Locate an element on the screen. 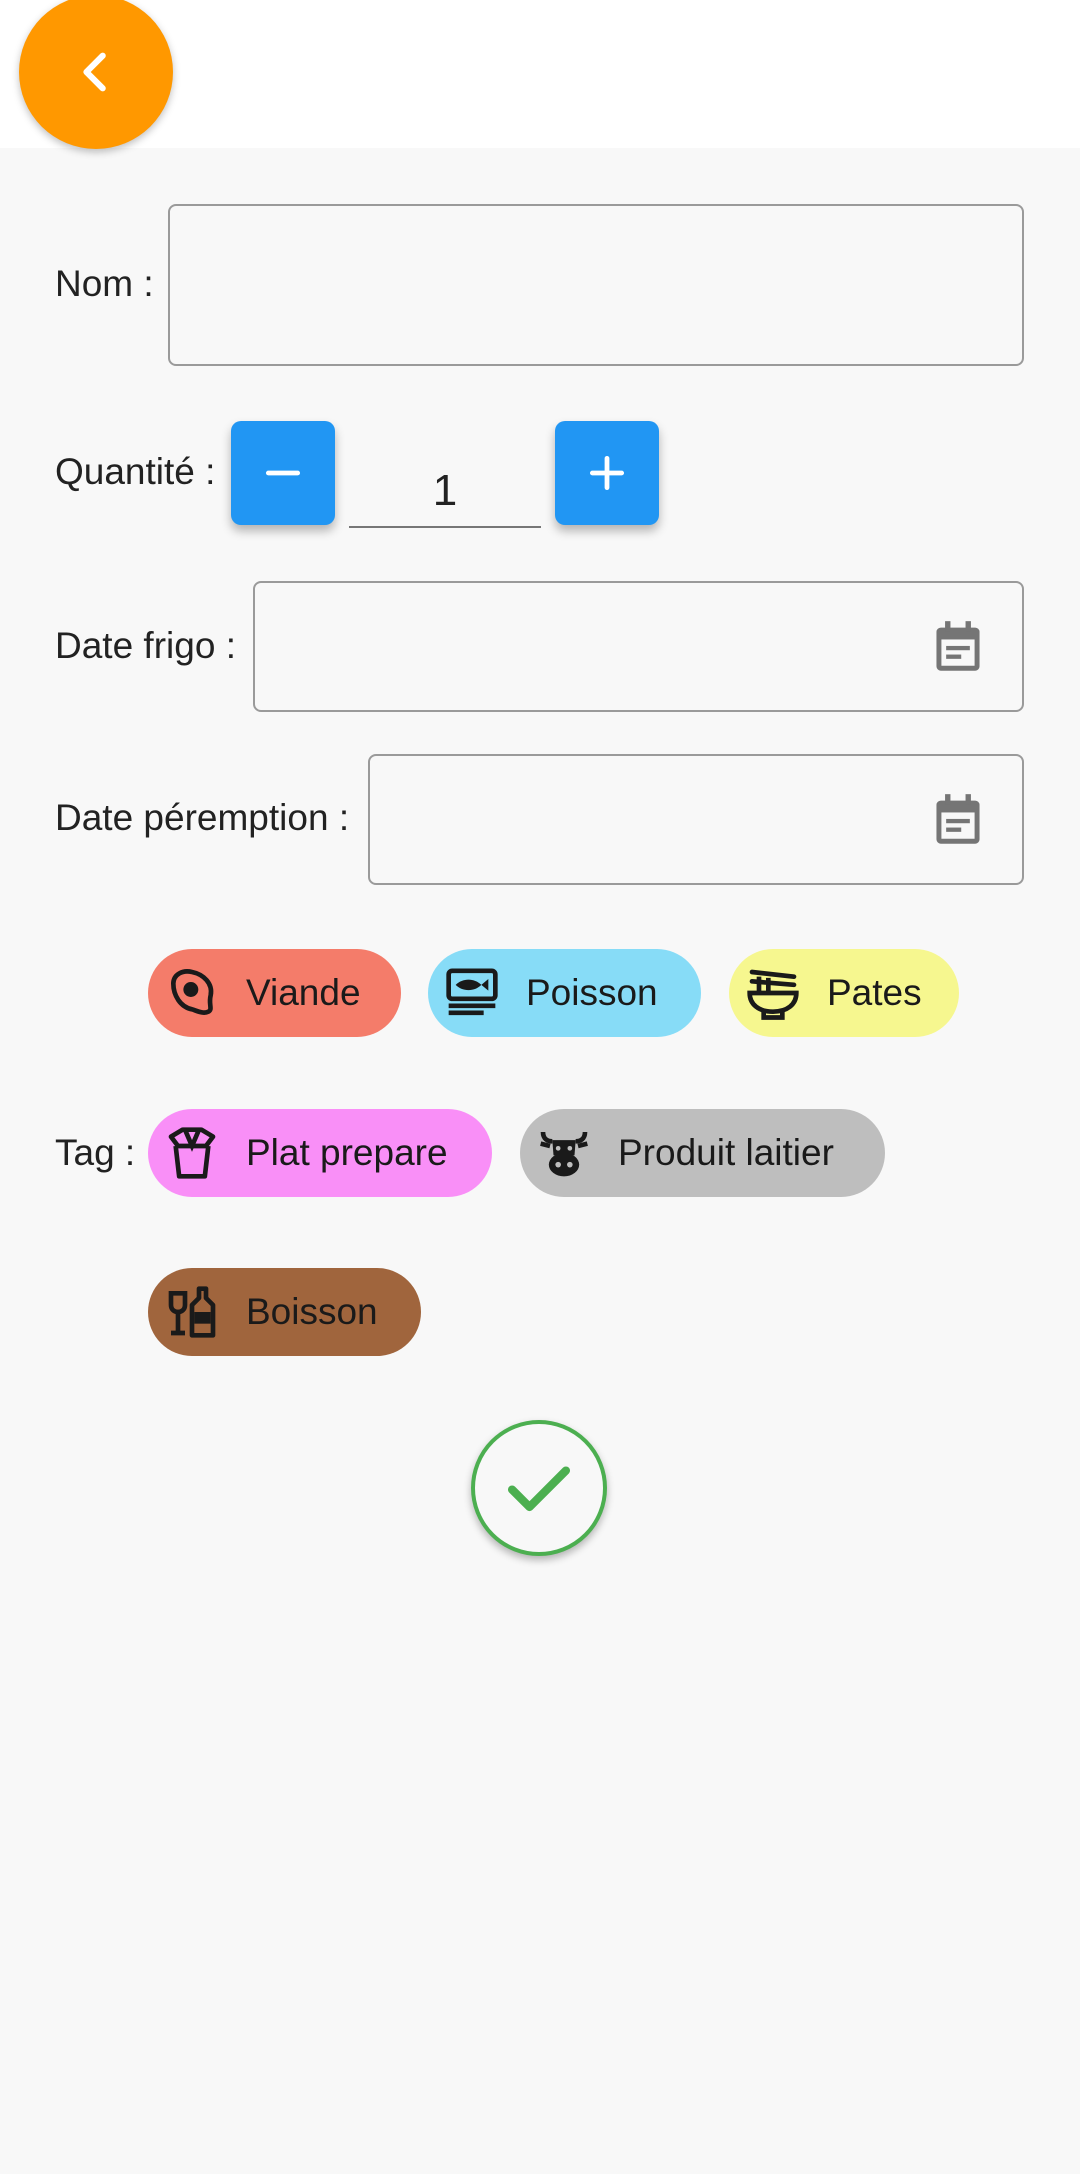  quantite-label: Quantité : is located at coordinates (135, 471).